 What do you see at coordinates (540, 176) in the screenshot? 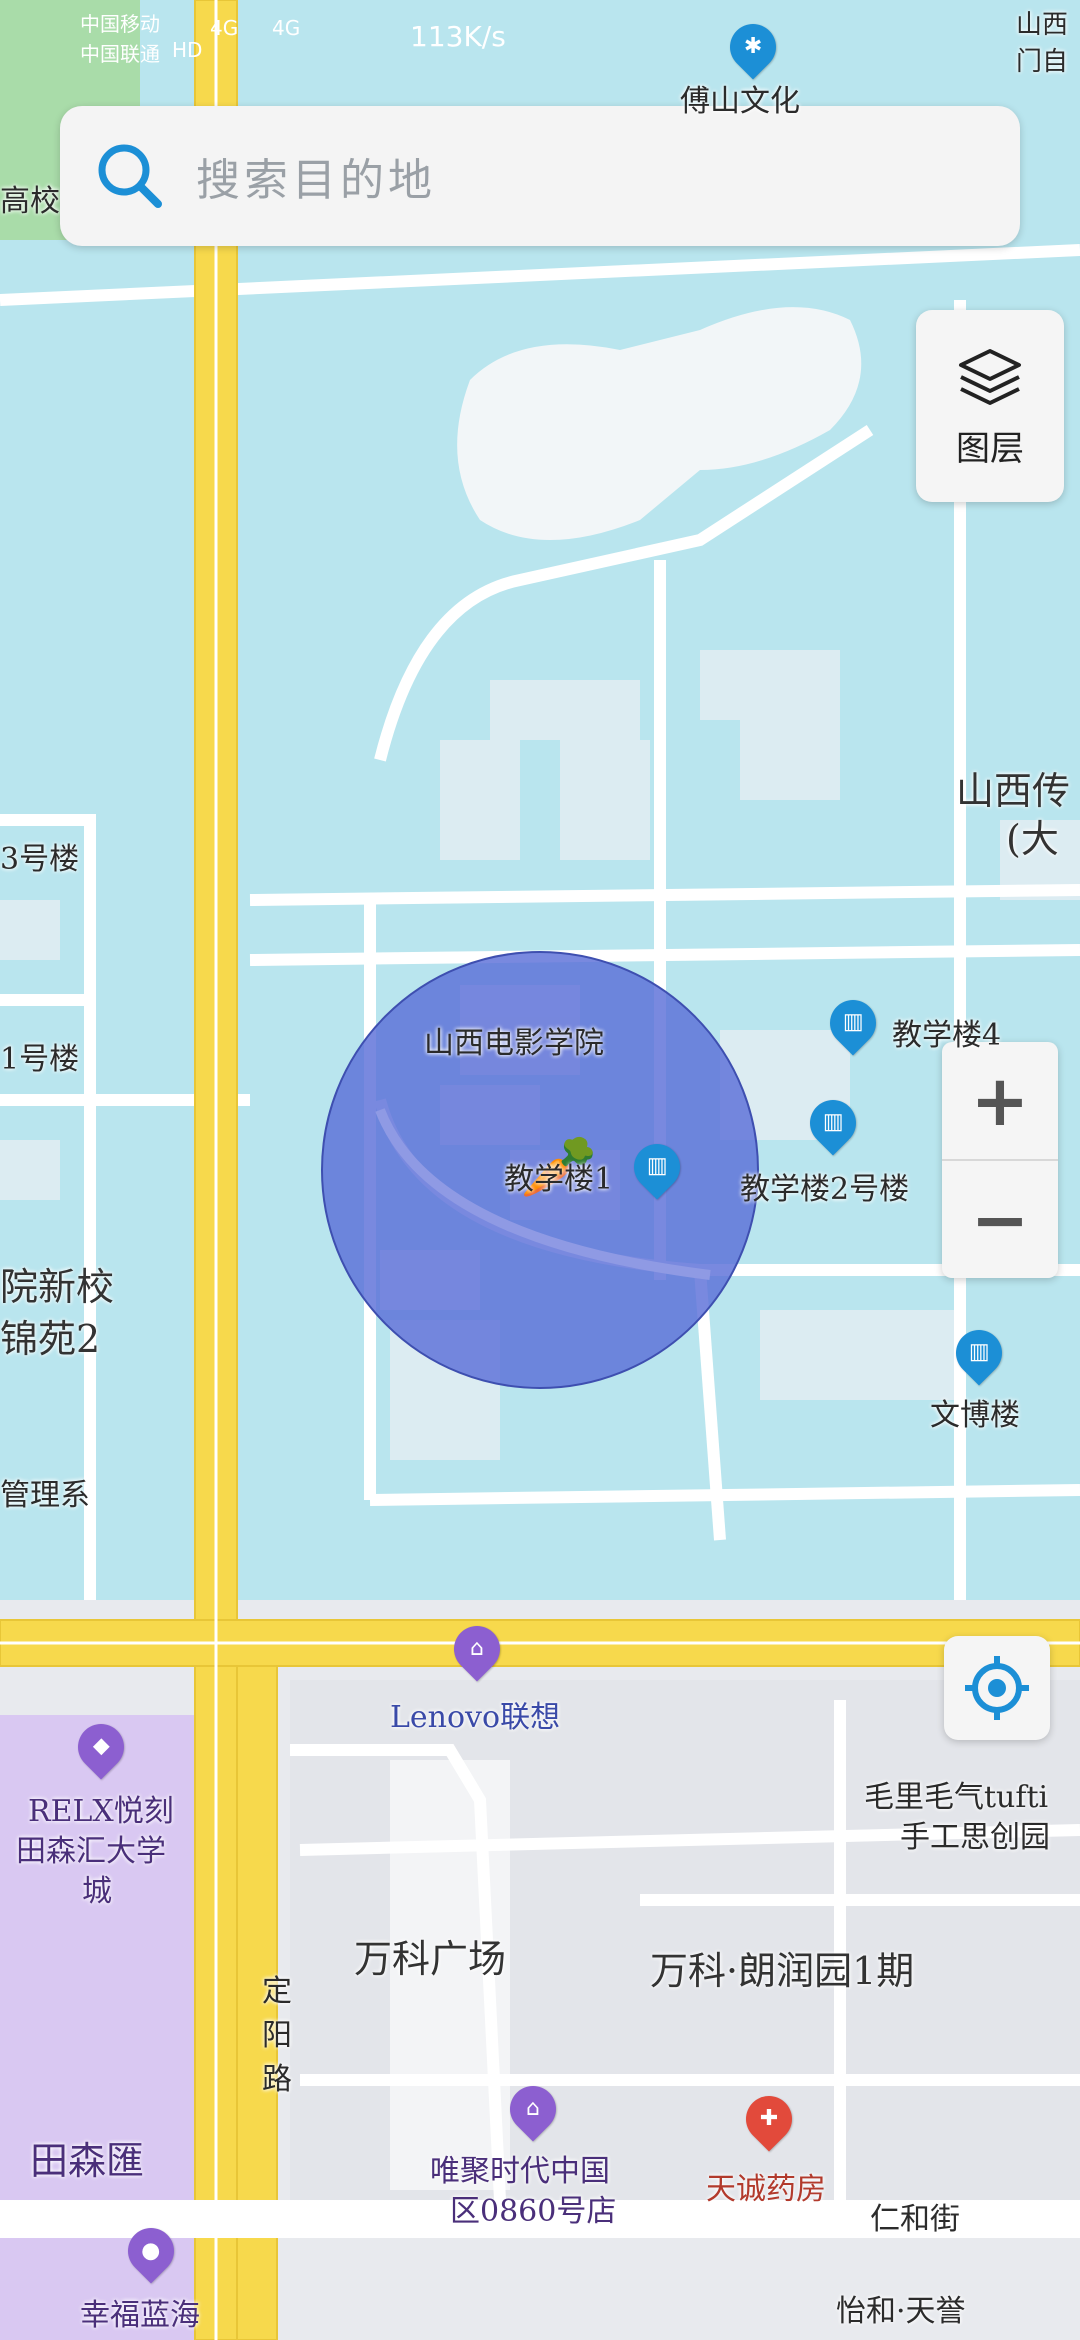
I see `search-bar: 搜索目的地` at bounding box center [540, 176].